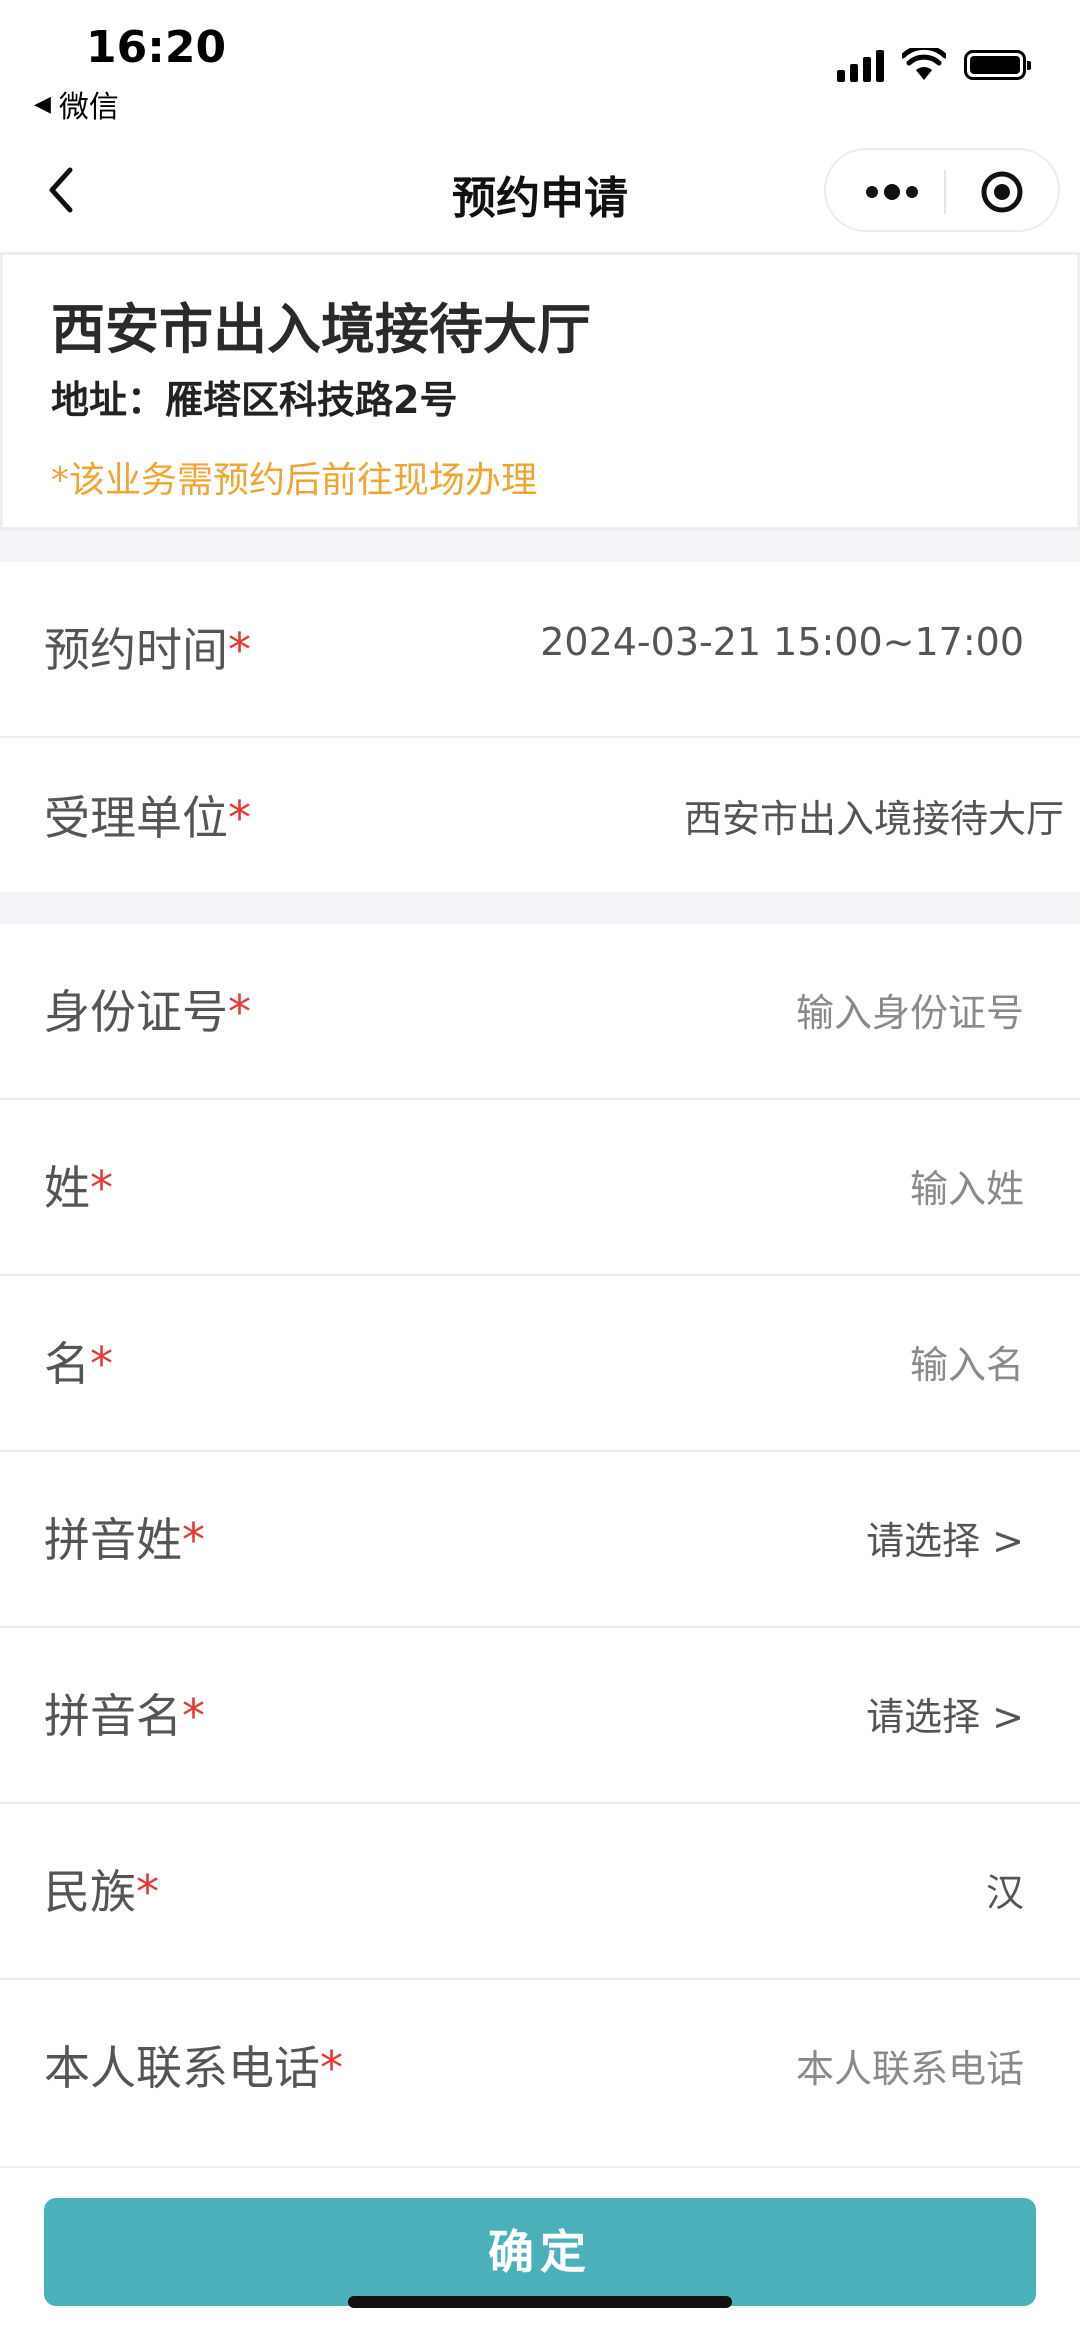 The height and width of the screenshot is (2337, 1080). What do you see at coordinates (873, 819) in the screenshot?
I see `accepting-unit-value: 西安市出入境接待大厅` at bounding box center [873, 819].